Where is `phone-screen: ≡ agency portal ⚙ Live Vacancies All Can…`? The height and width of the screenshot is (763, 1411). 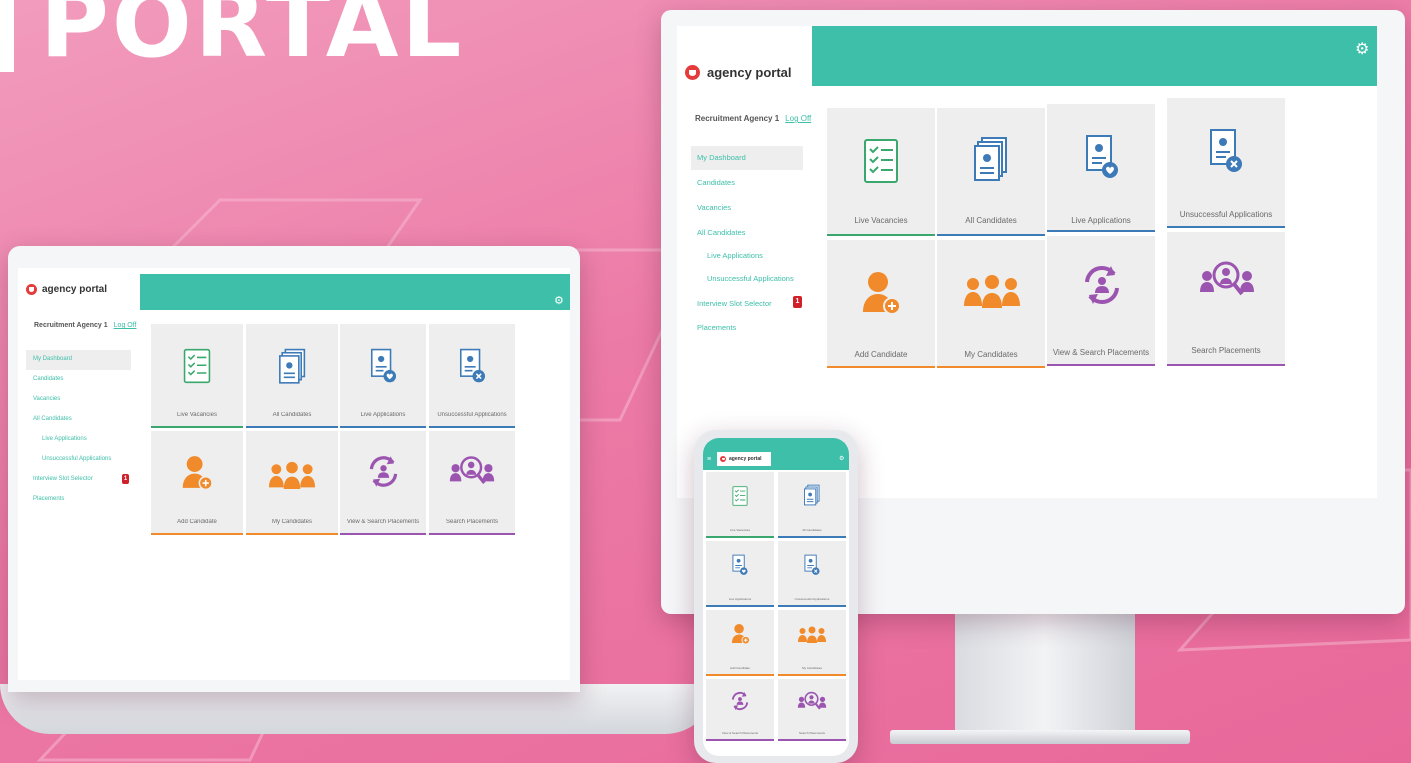 phone-screen: ≡ agency portal ⚙ Live Vacancies All Can… is located at coordinates (776, 597).